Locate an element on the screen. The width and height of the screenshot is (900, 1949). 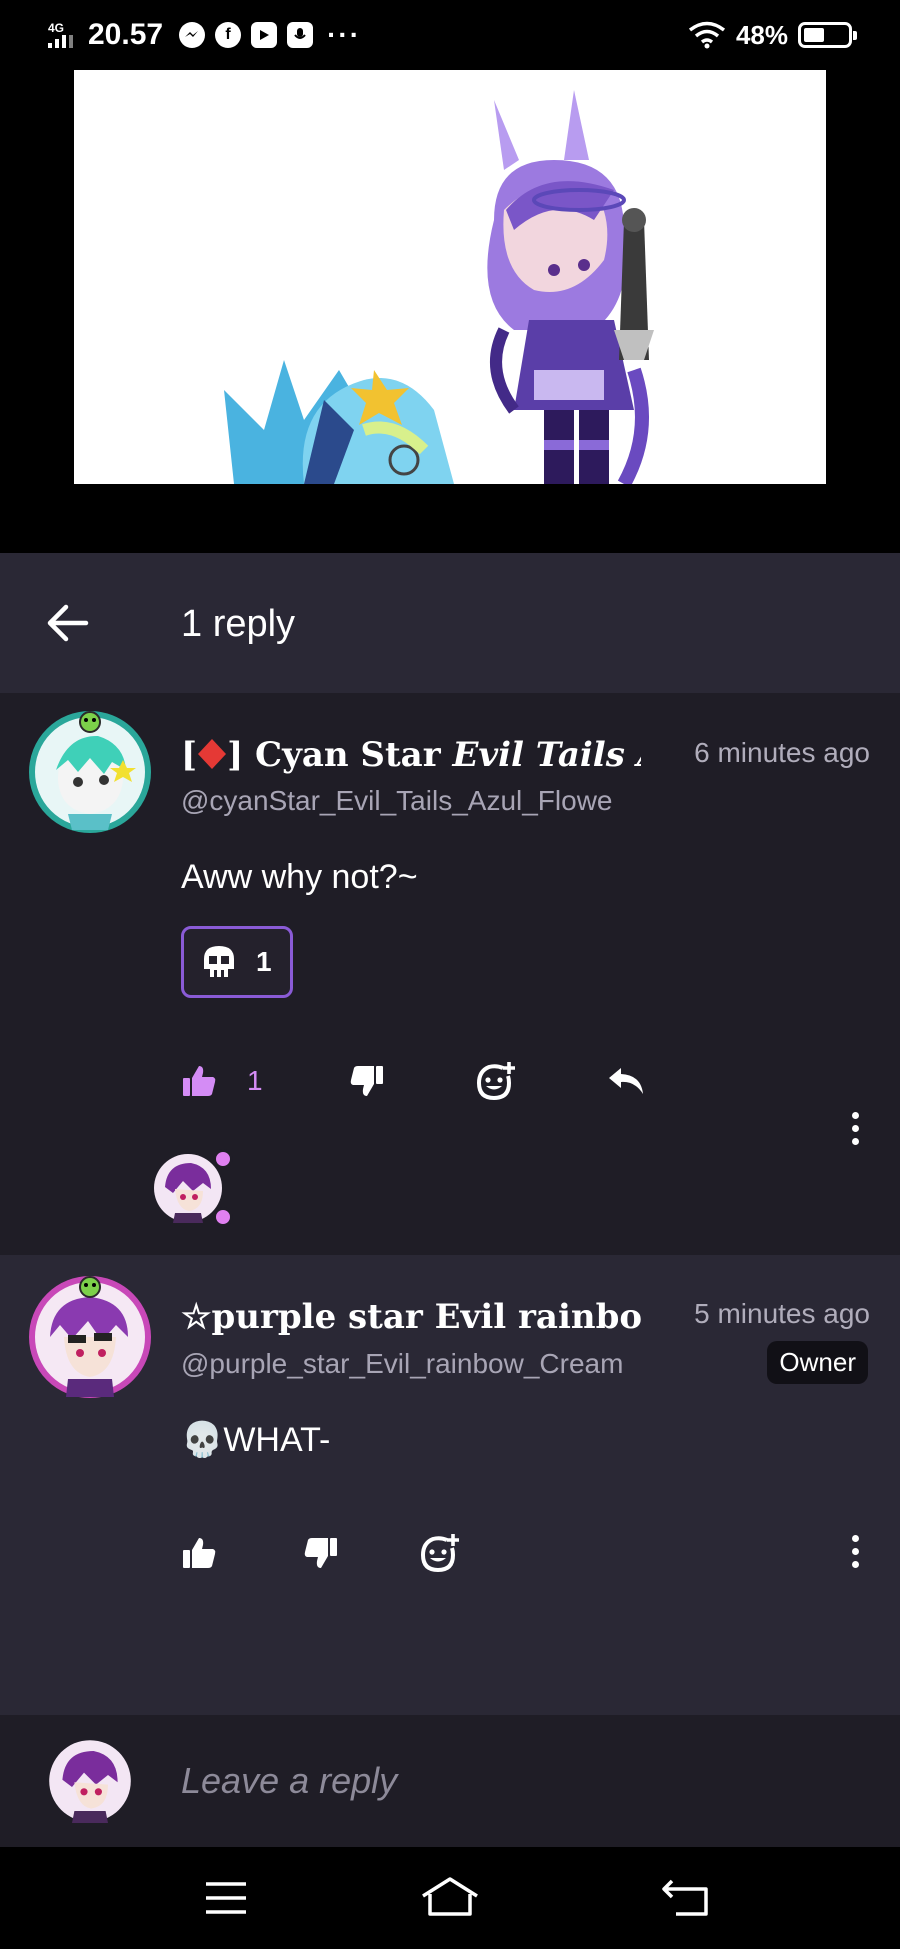
home-icon is located at coordinates (450, 1896).